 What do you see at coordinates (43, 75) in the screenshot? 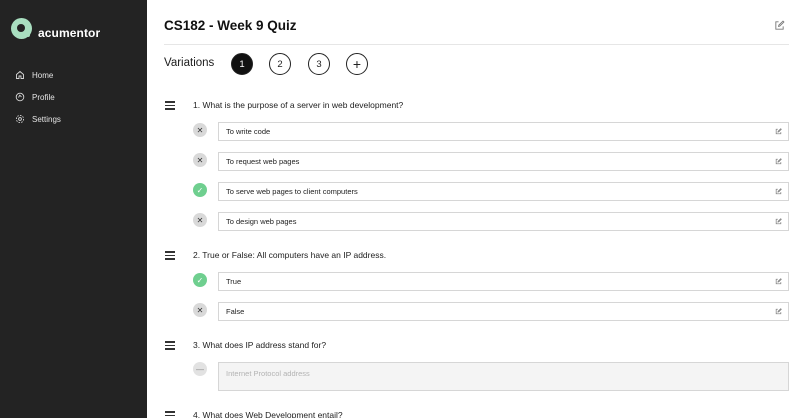
I see `sidebar-item-label: Home` at bounding box center [43, 75].